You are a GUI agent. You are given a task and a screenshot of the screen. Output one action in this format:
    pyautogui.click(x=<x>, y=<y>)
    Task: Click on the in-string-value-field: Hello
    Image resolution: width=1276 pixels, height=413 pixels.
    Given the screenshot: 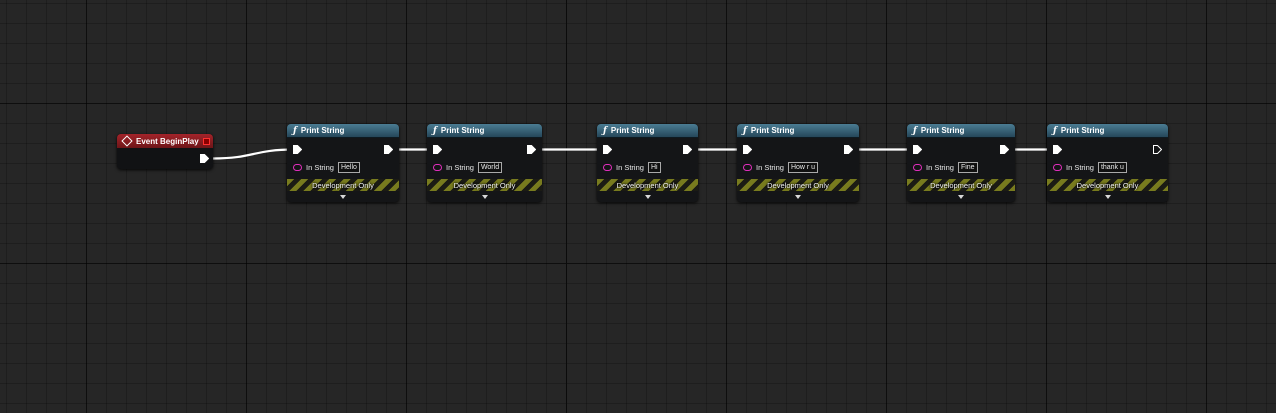 What is the action you would take?
    pyautogui.click(x=348, y=167)
    